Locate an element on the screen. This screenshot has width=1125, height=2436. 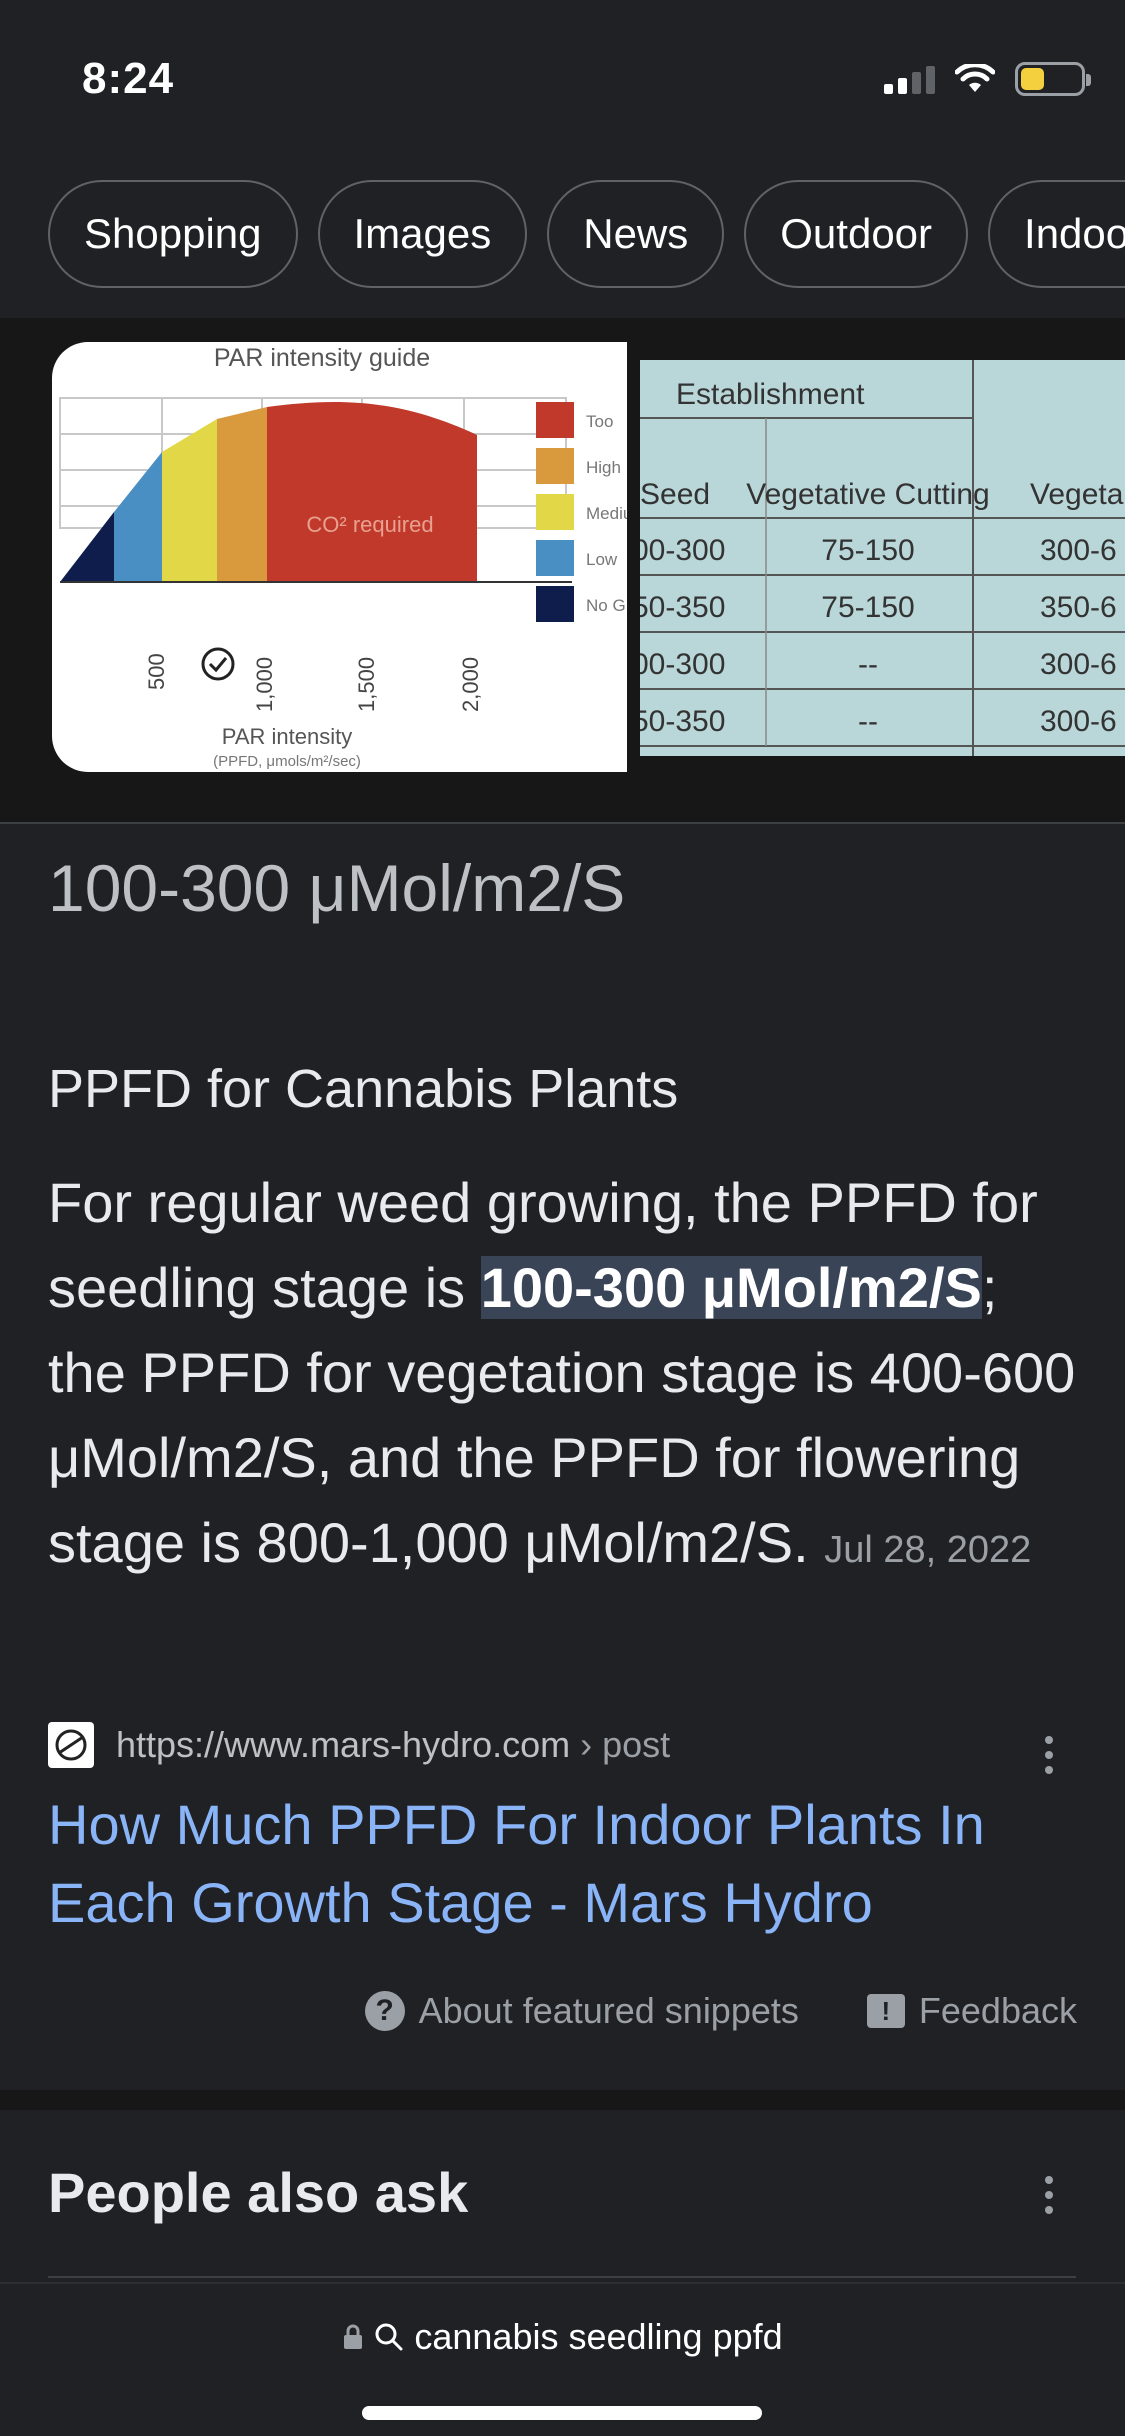
search-icon is located at coordinates (389, 2337).